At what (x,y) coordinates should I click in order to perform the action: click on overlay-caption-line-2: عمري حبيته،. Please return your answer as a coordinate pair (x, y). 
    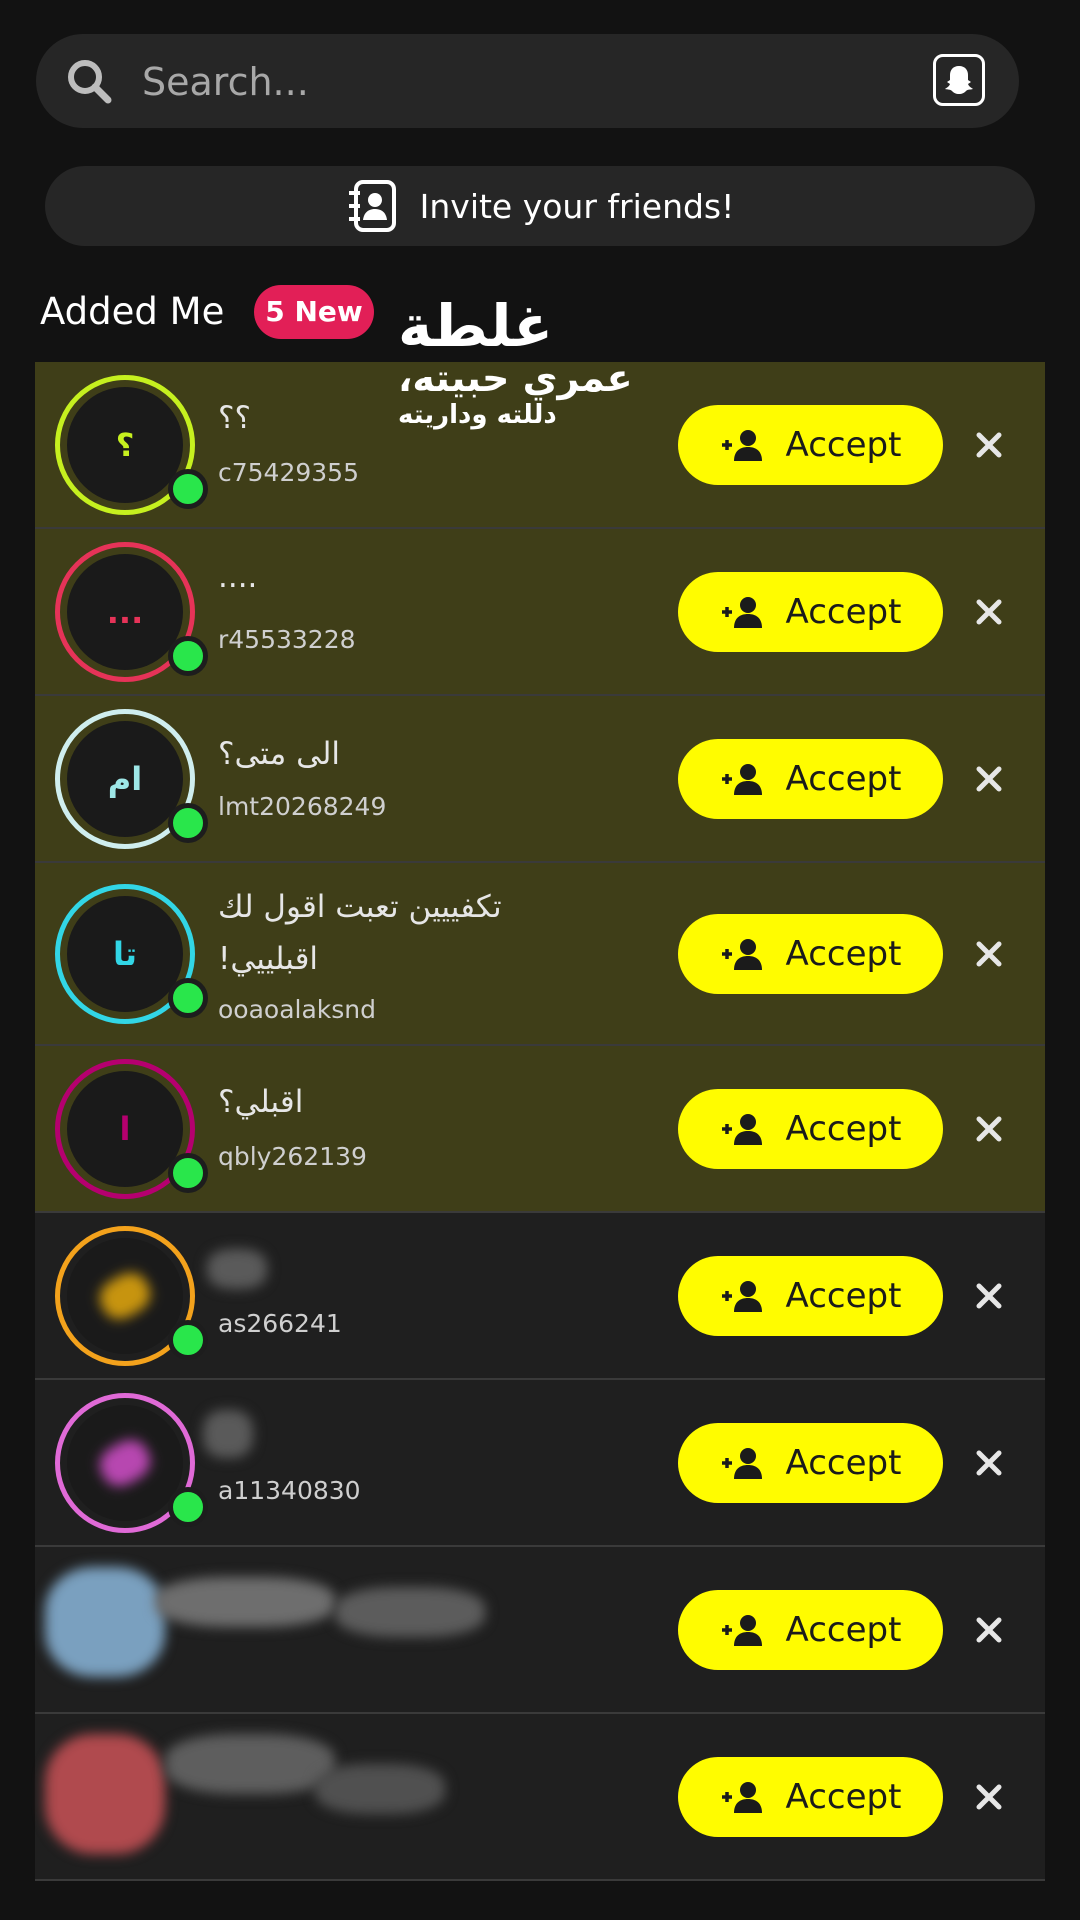
    Looking at the image, I should click on (515, 378).